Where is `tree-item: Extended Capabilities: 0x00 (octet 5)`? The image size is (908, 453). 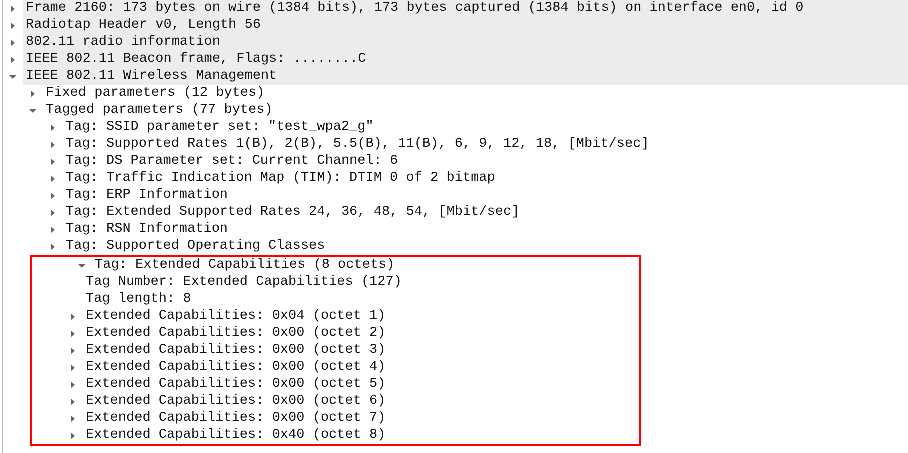
tree-item: Extended Capabilities: 0x00 (octet 5) is located at coordinates (234, 384).